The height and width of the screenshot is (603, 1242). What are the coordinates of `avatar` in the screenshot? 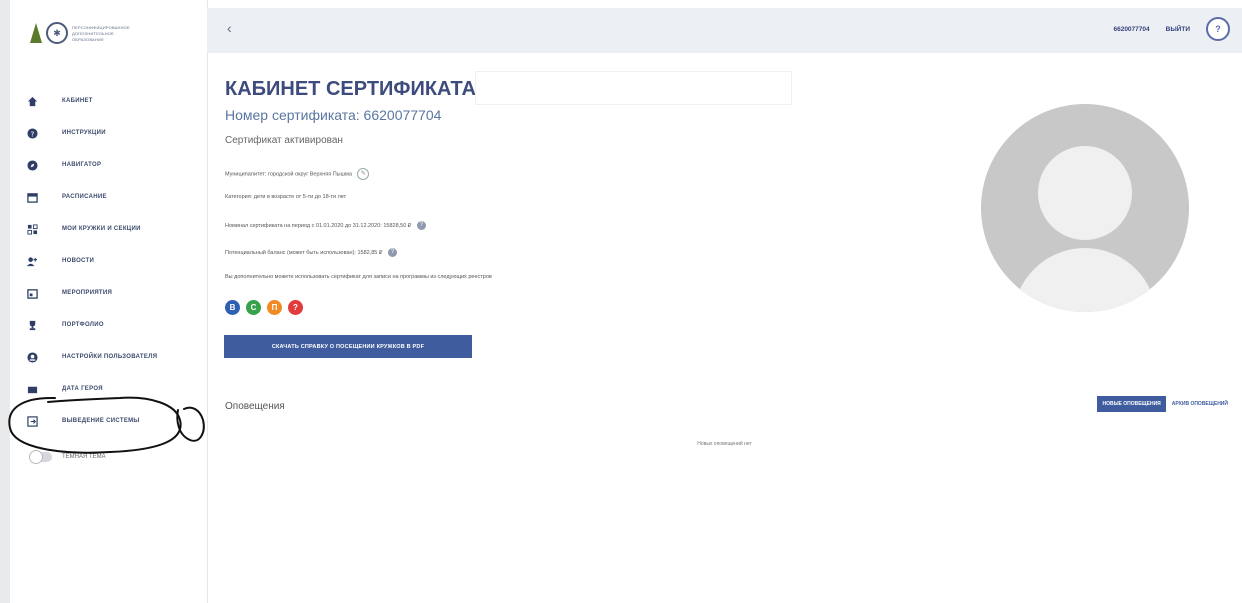 It's located at (1085, 208).